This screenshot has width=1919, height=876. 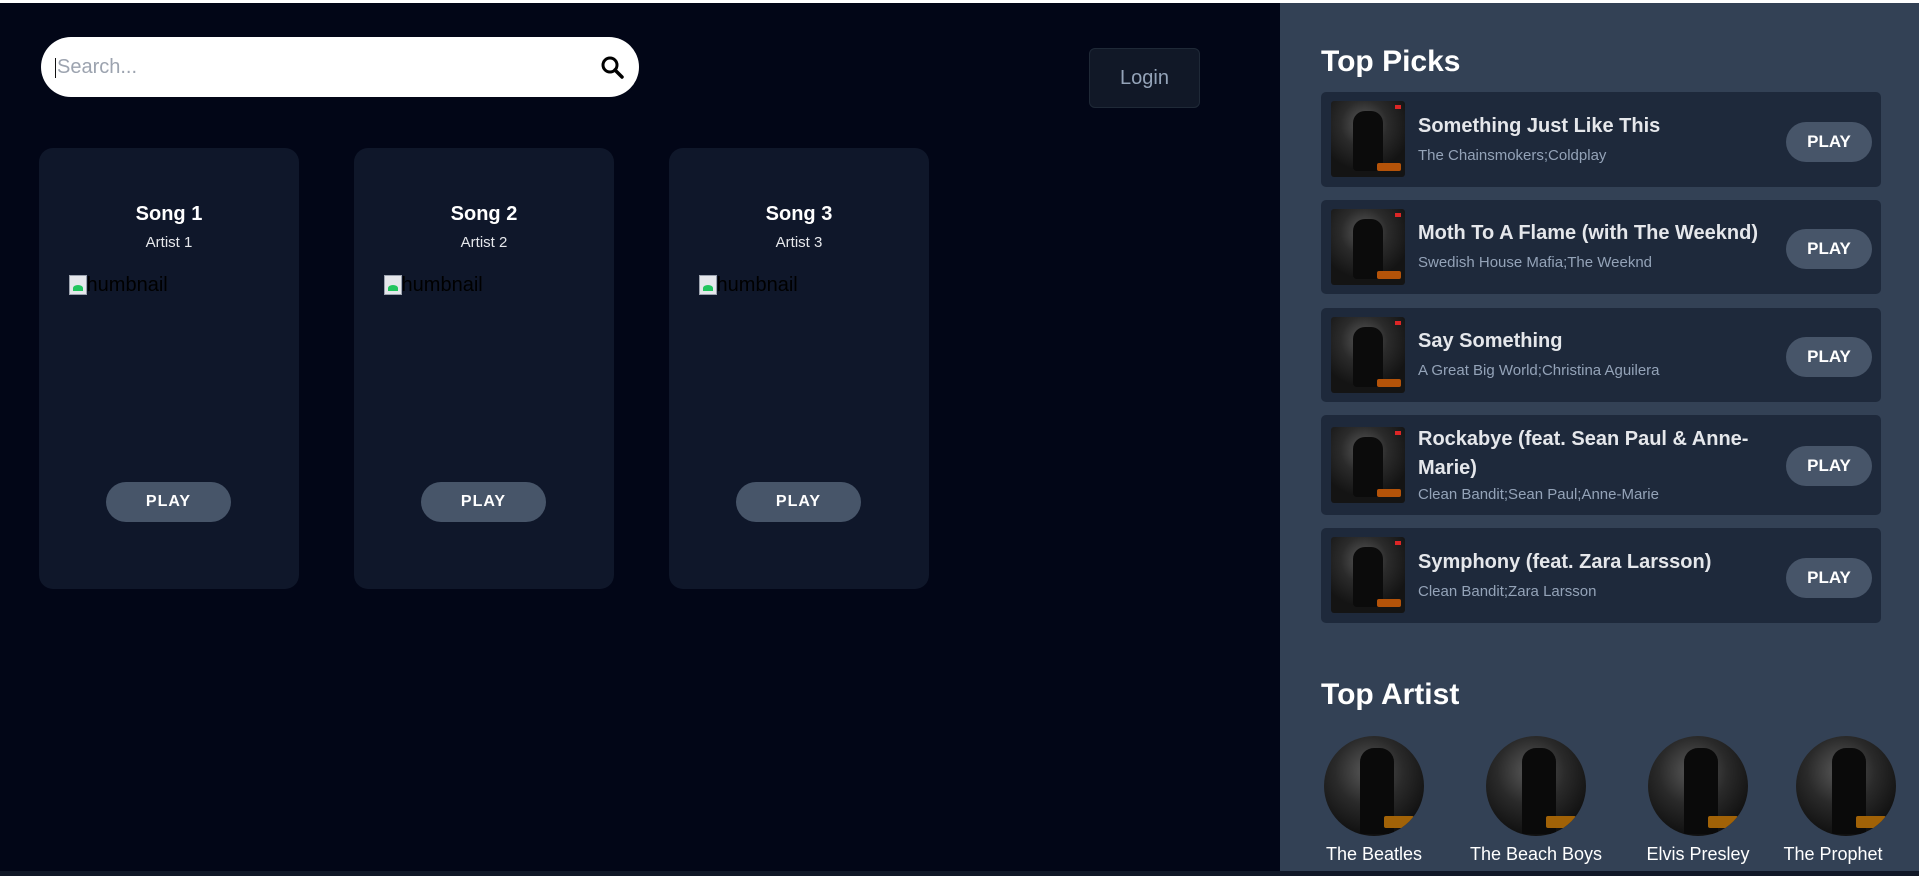 I want to click on pick-title: Say Something, so click(x=1490, y=341).